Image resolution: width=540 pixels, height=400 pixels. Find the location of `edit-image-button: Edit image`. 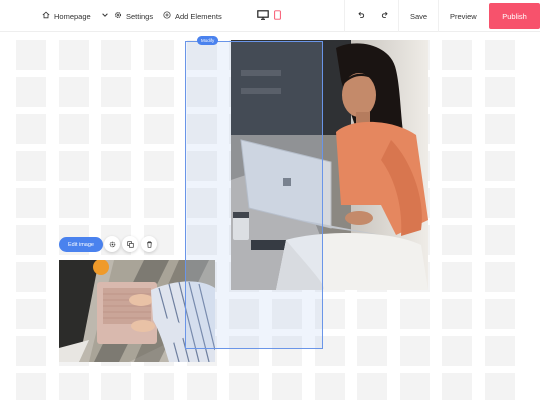

edit-image-button: Edit image is located at coordinates (81, 244).